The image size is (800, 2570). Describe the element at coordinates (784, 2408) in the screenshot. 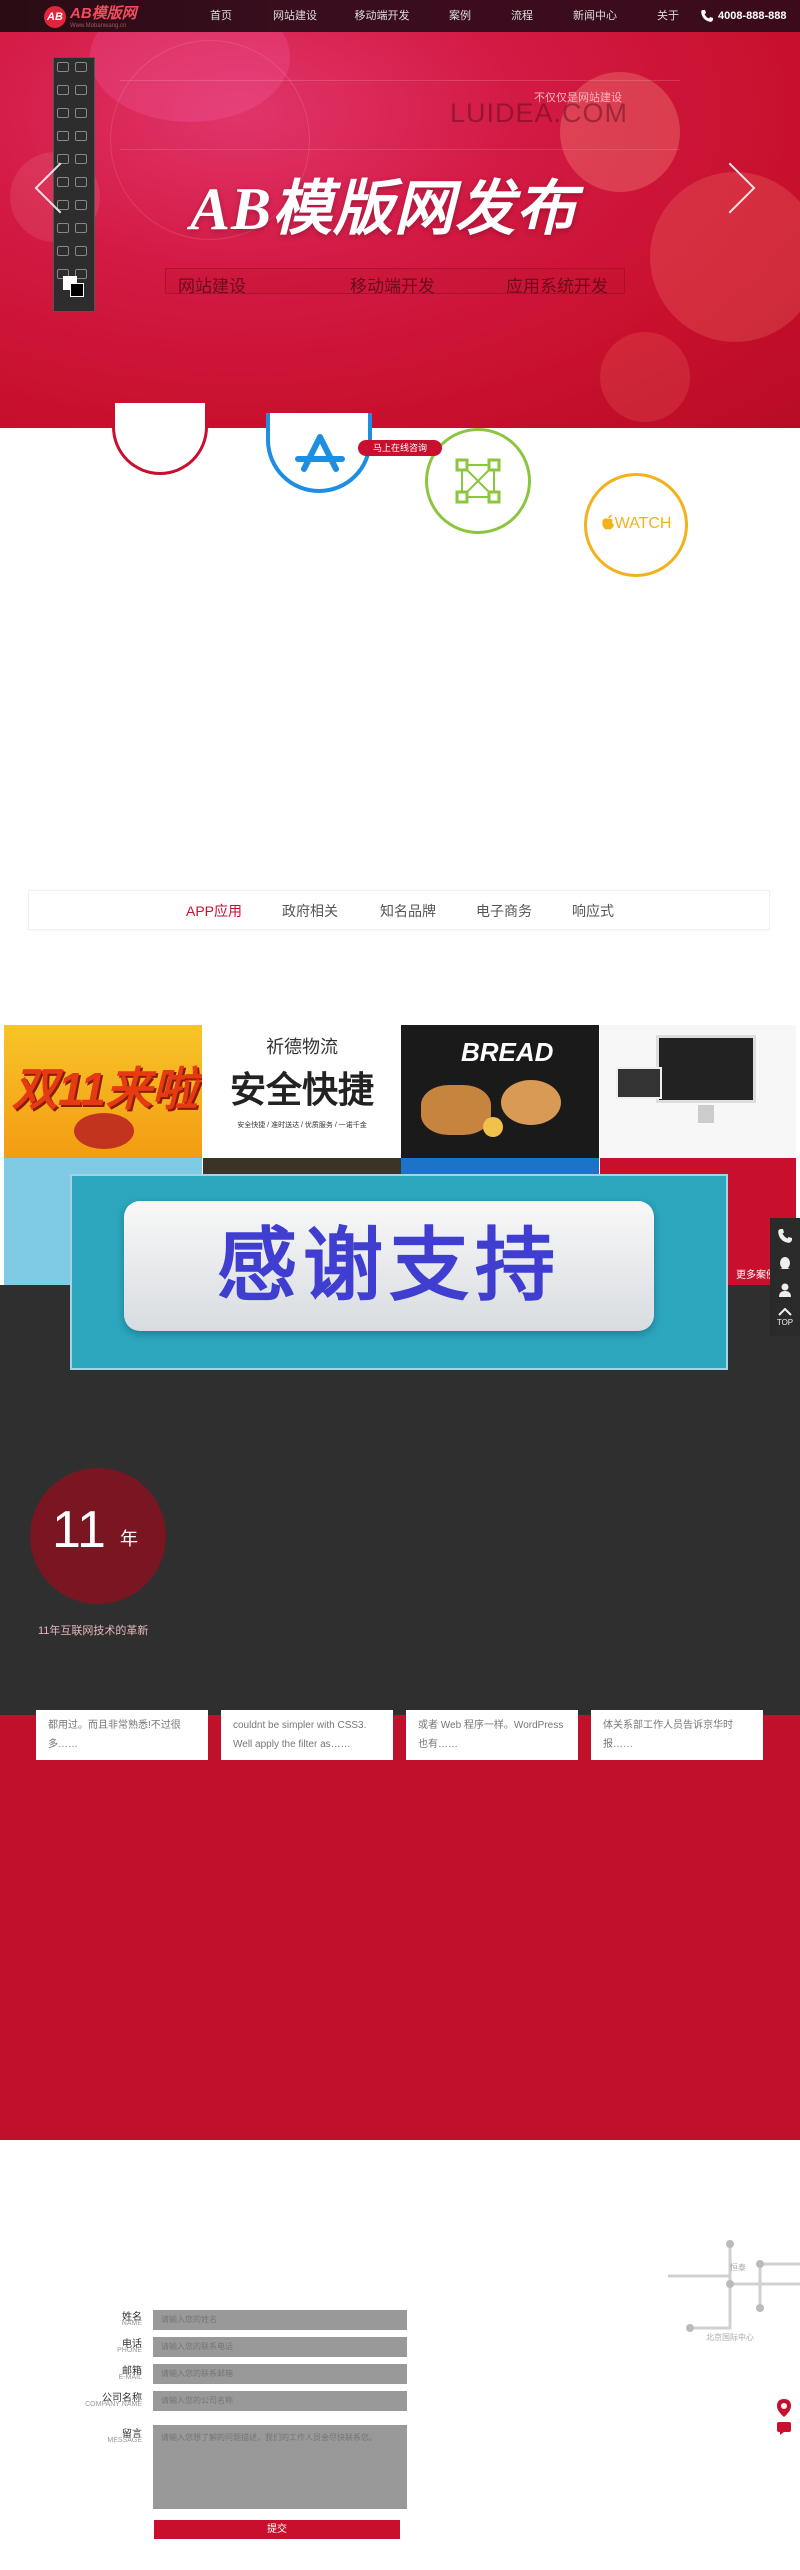

I see `location-pin-icon` at that location.